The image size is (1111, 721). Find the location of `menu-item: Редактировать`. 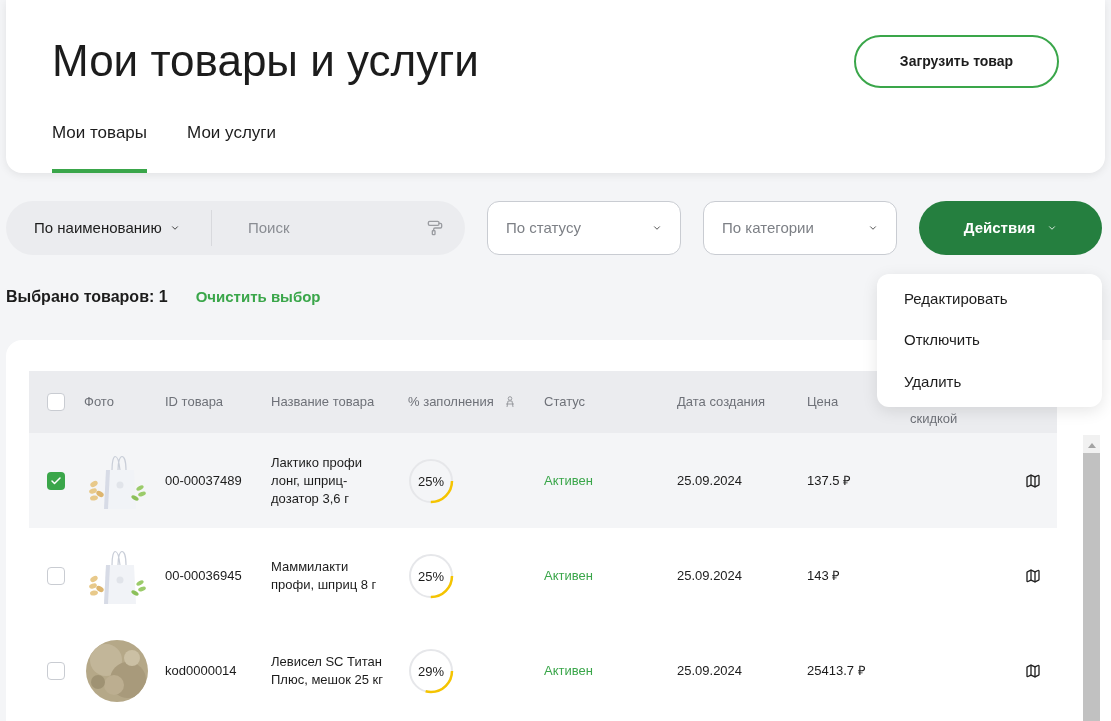

menu-item: Редактировать is located at coordinates (989, 299).